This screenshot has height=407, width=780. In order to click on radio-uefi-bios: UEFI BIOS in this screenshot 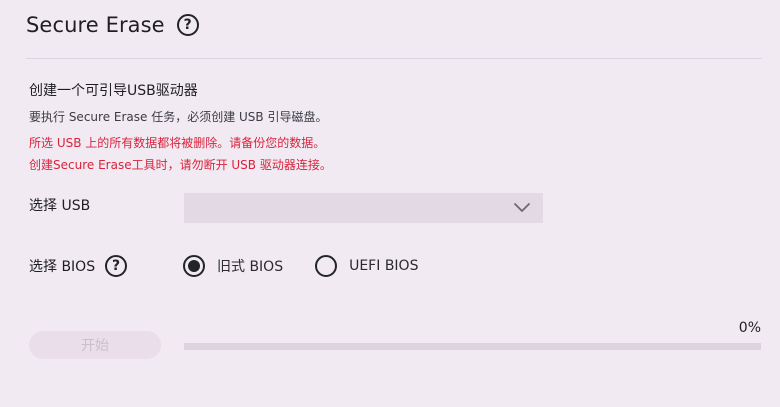, I will do `click(366, 266)`.